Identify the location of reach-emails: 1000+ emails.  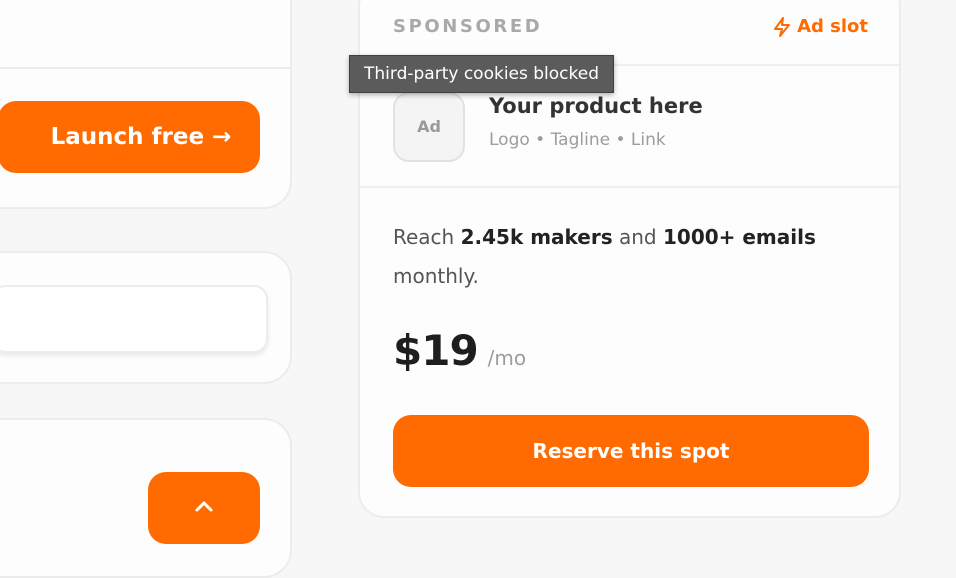
(739, 237).